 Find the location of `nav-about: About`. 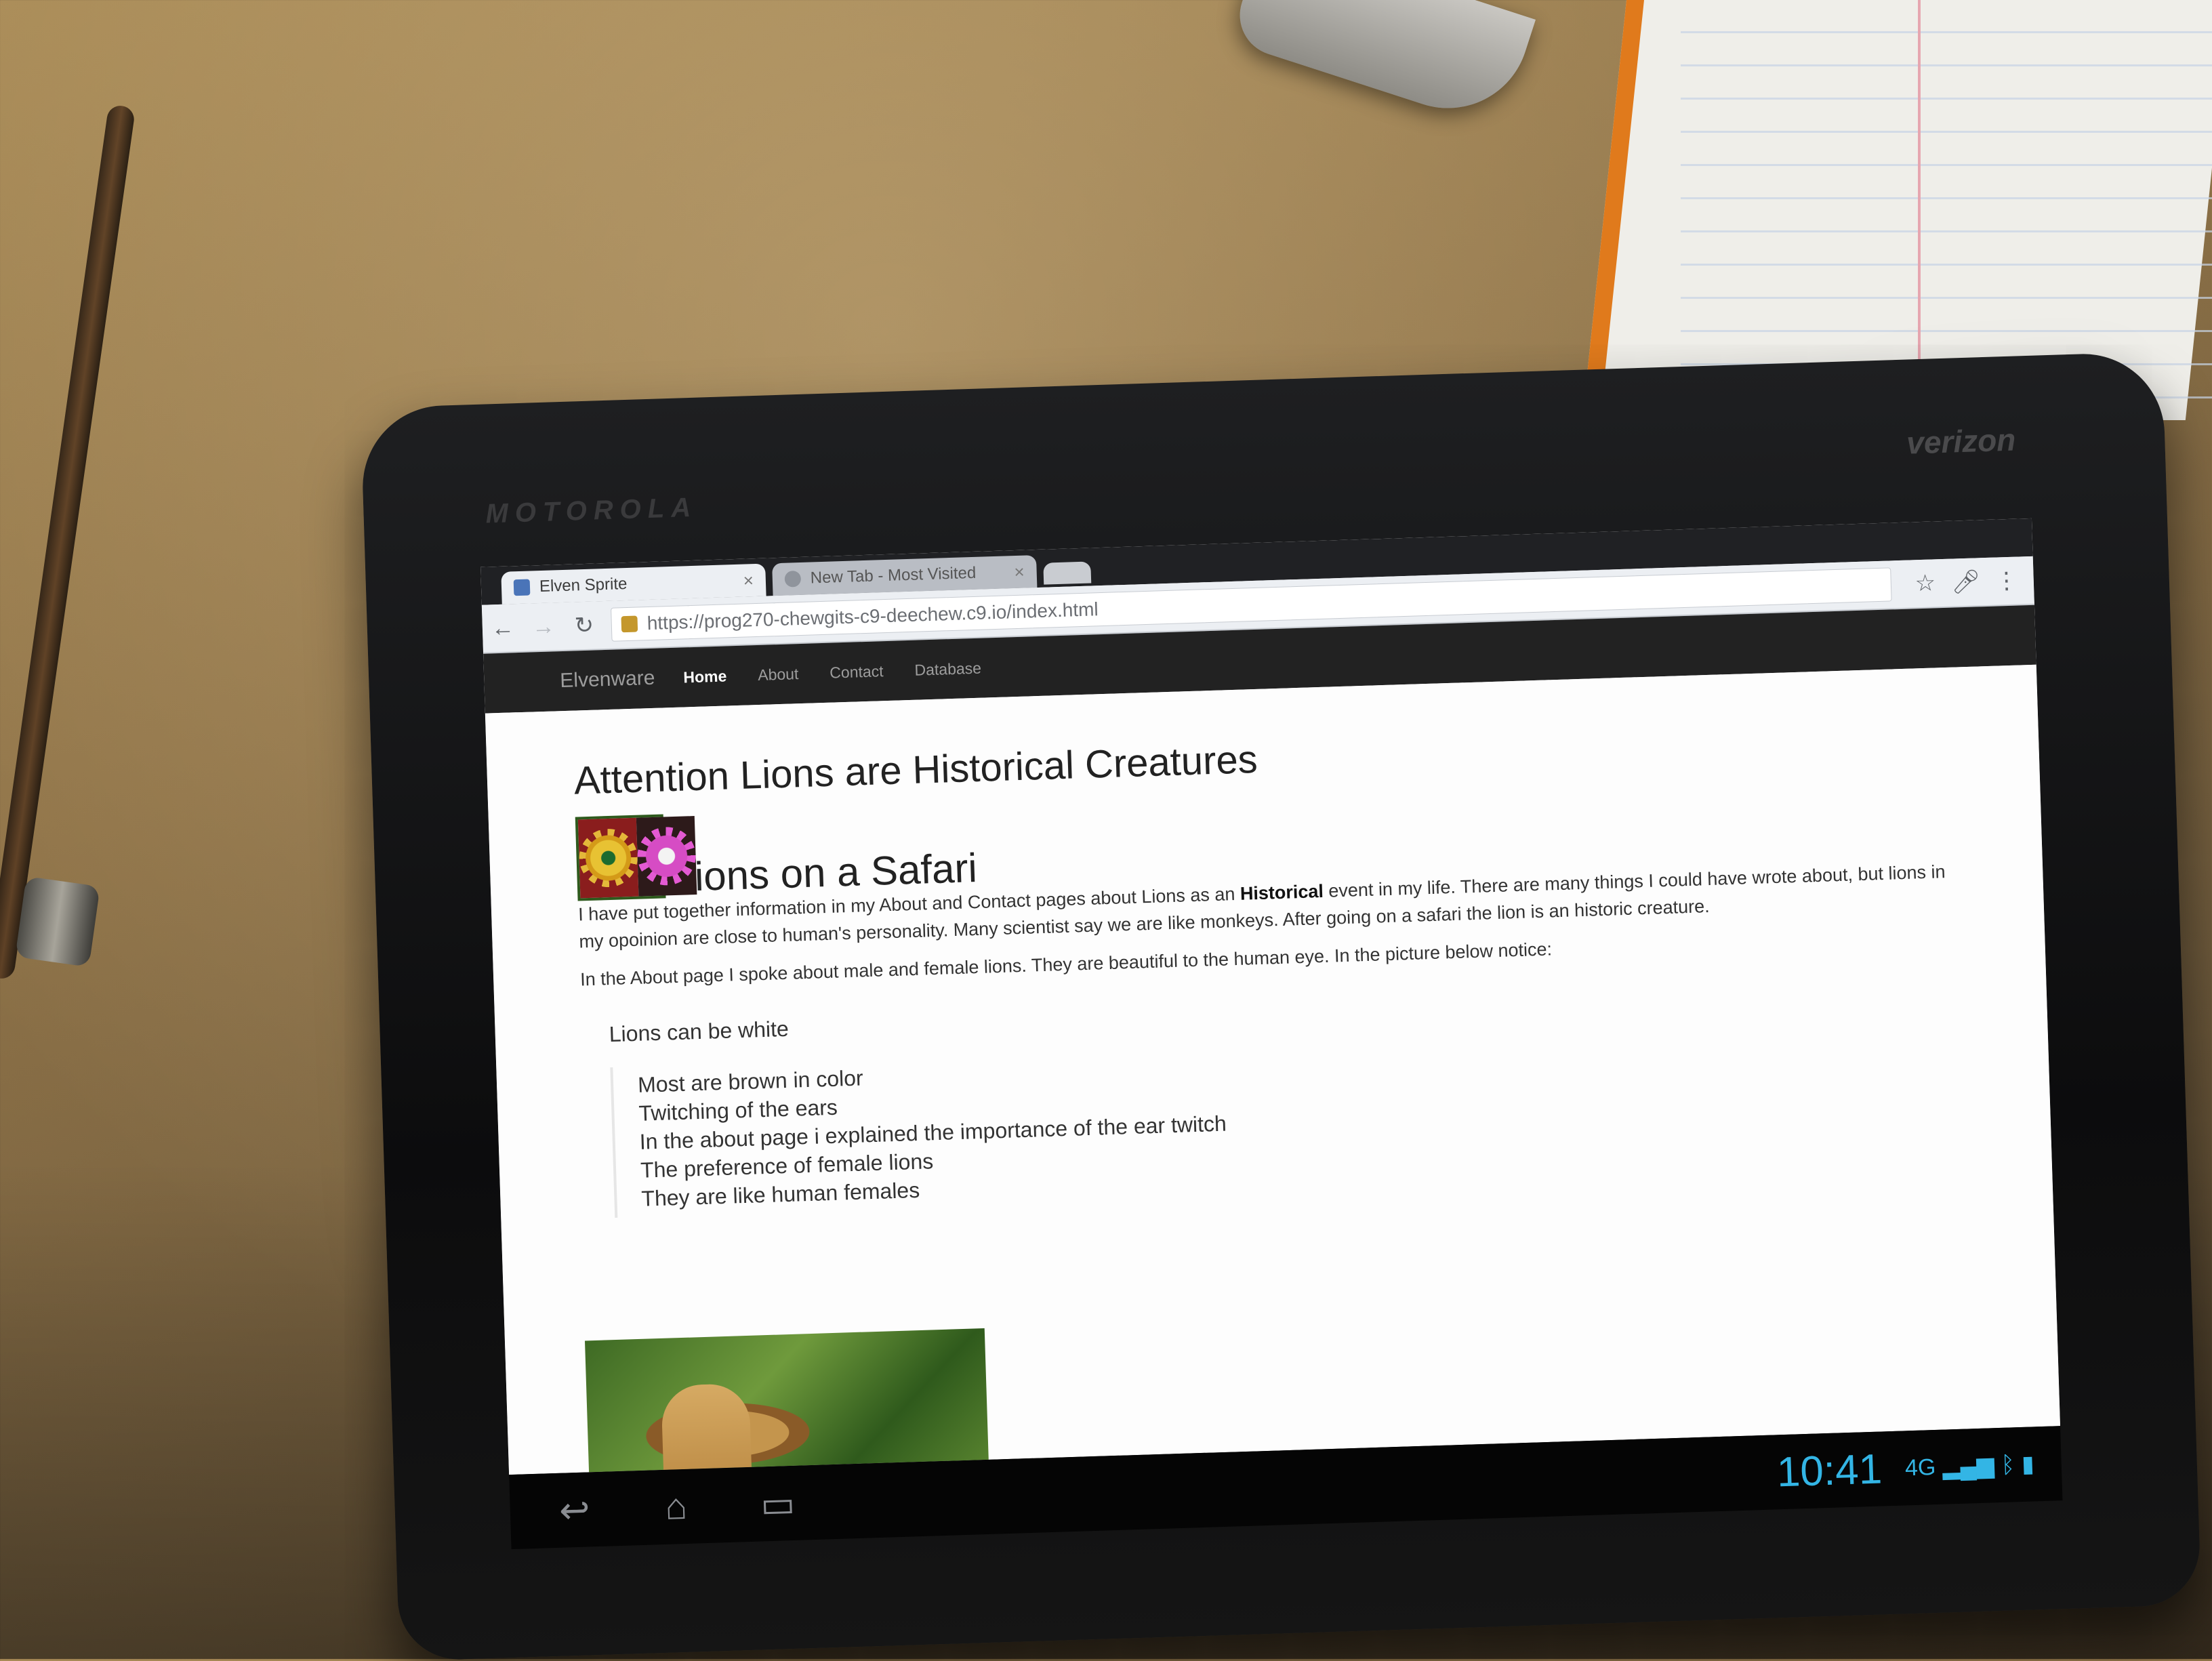

nav-about: About is located at coordinates (778, 674).